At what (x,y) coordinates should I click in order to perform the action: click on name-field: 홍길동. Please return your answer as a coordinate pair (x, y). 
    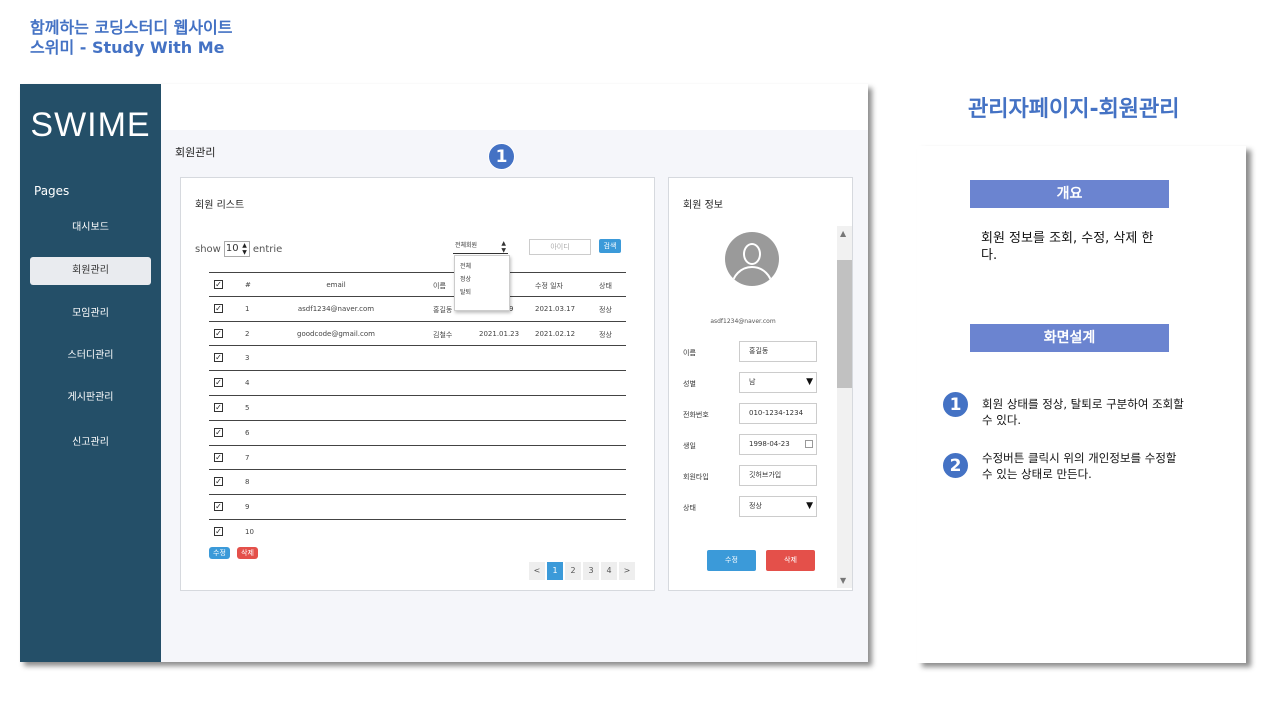
    Looking at the image, I should click on (778, 351).